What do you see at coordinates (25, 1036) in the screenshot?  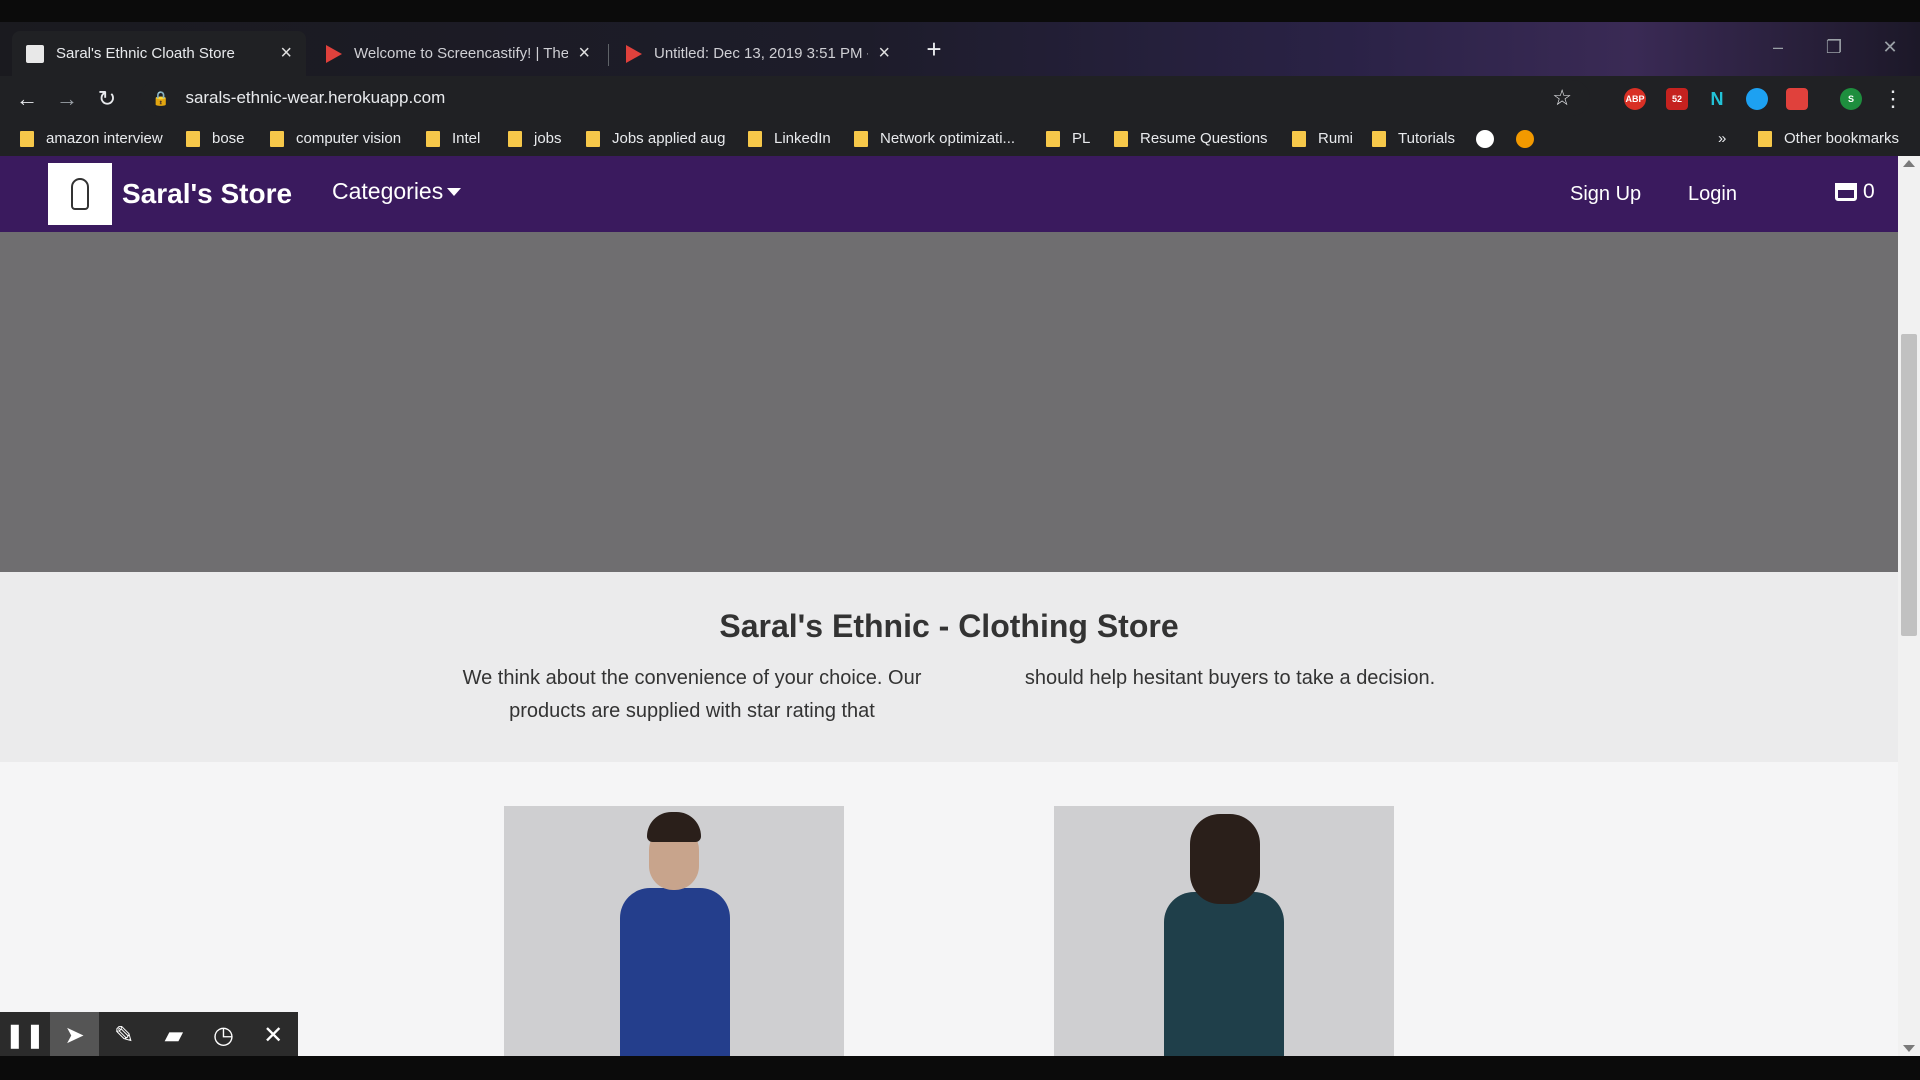 I see `pause-icon: ❚❚` at bounding box center [25, 1036].